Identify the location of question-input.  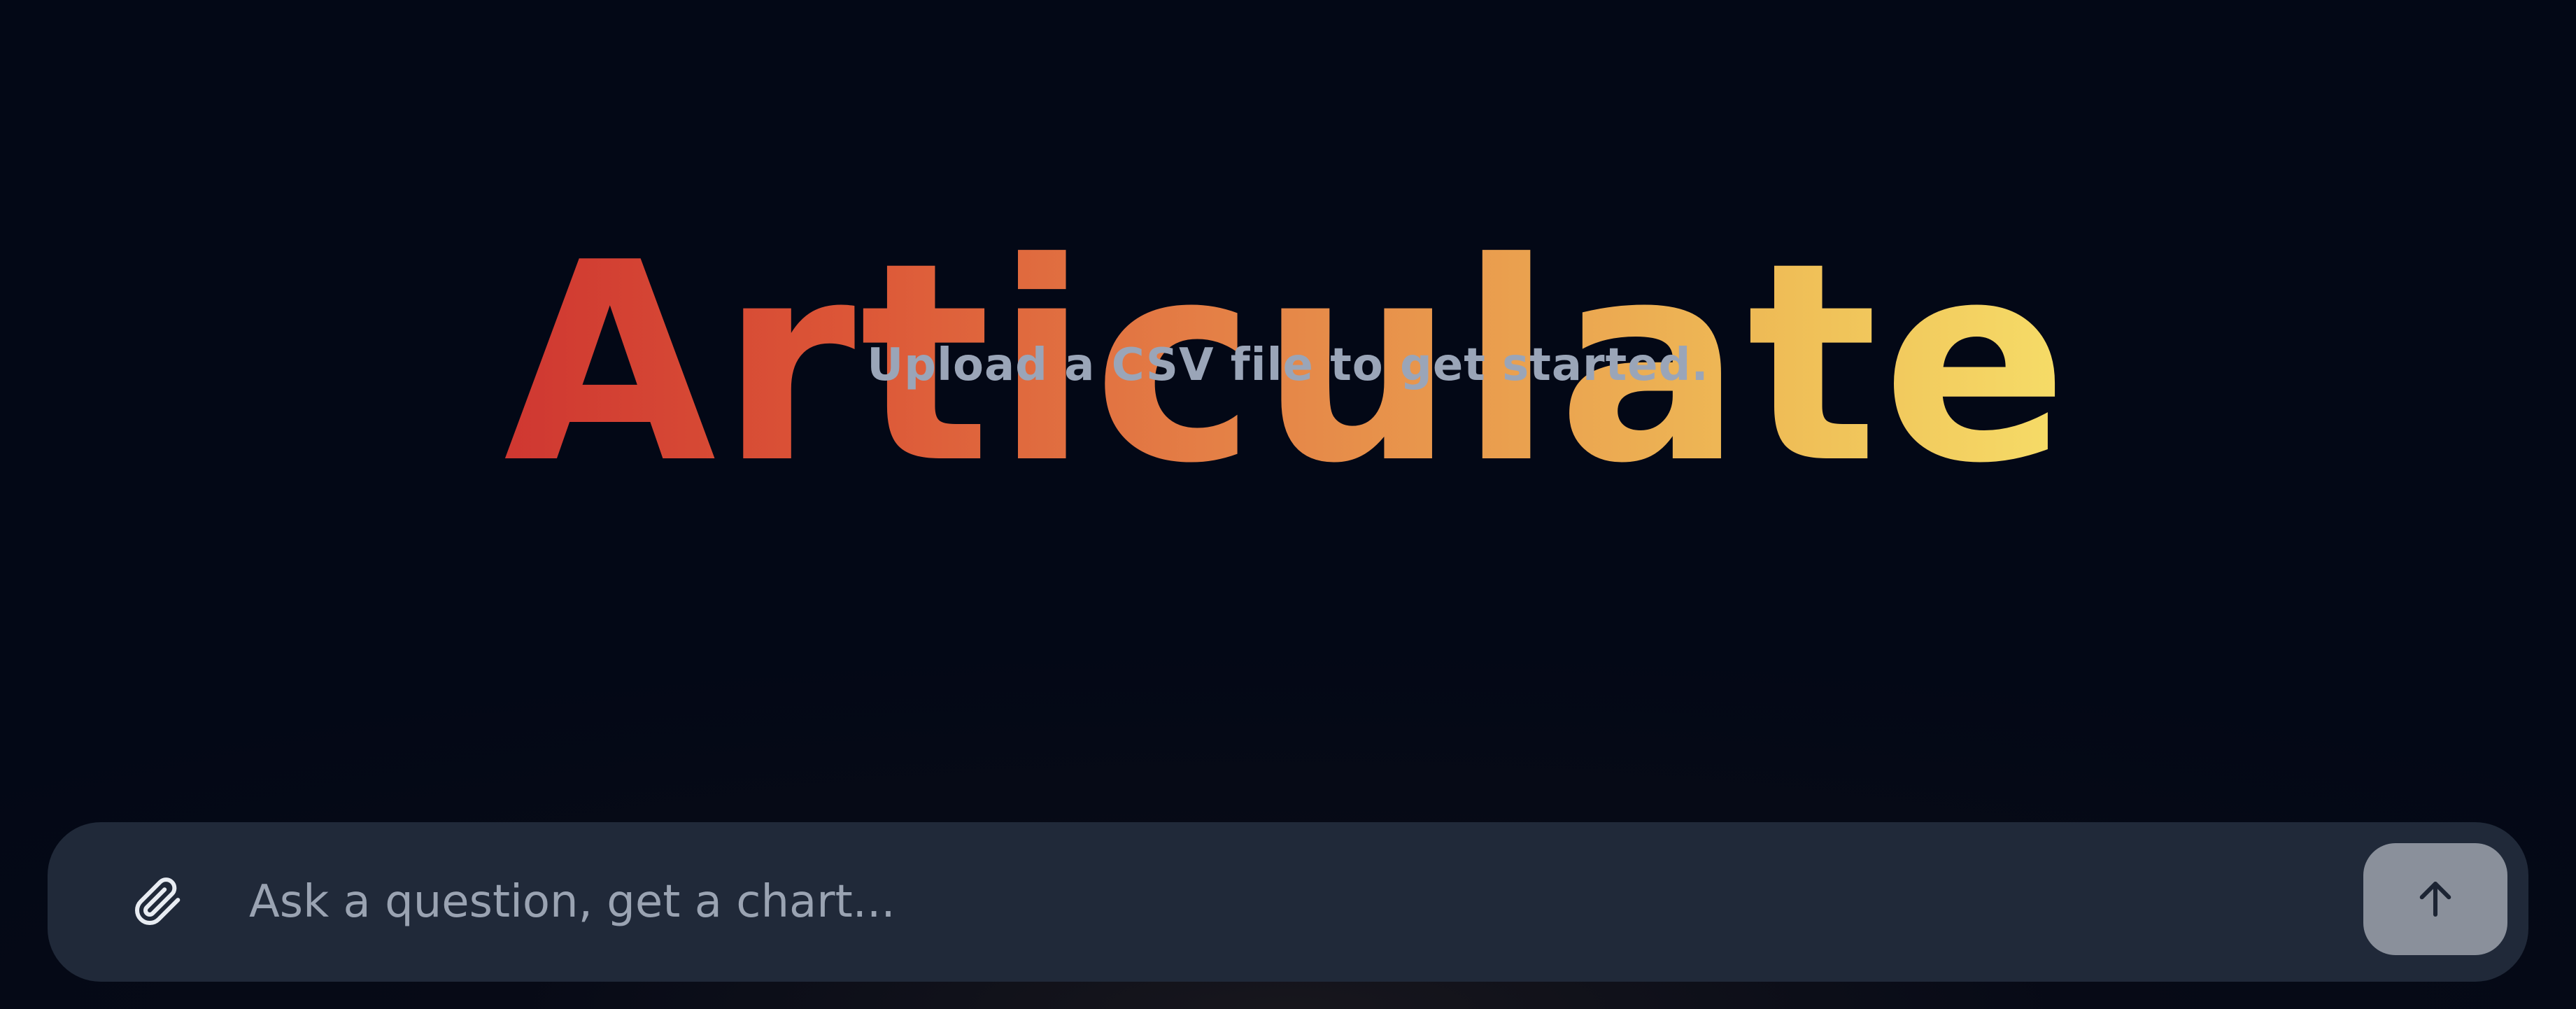
(1298, 902).